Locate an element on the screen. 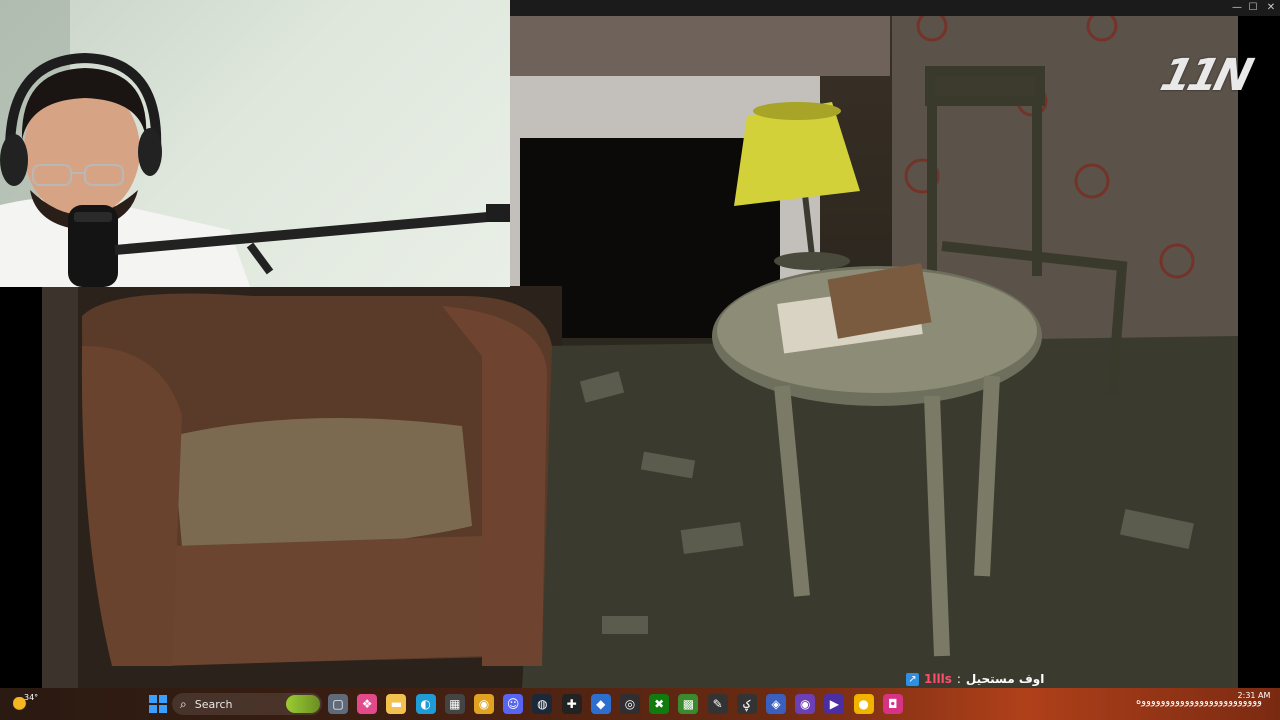  colorful-app-icon: ❖ is located at coordinates (367, 704).